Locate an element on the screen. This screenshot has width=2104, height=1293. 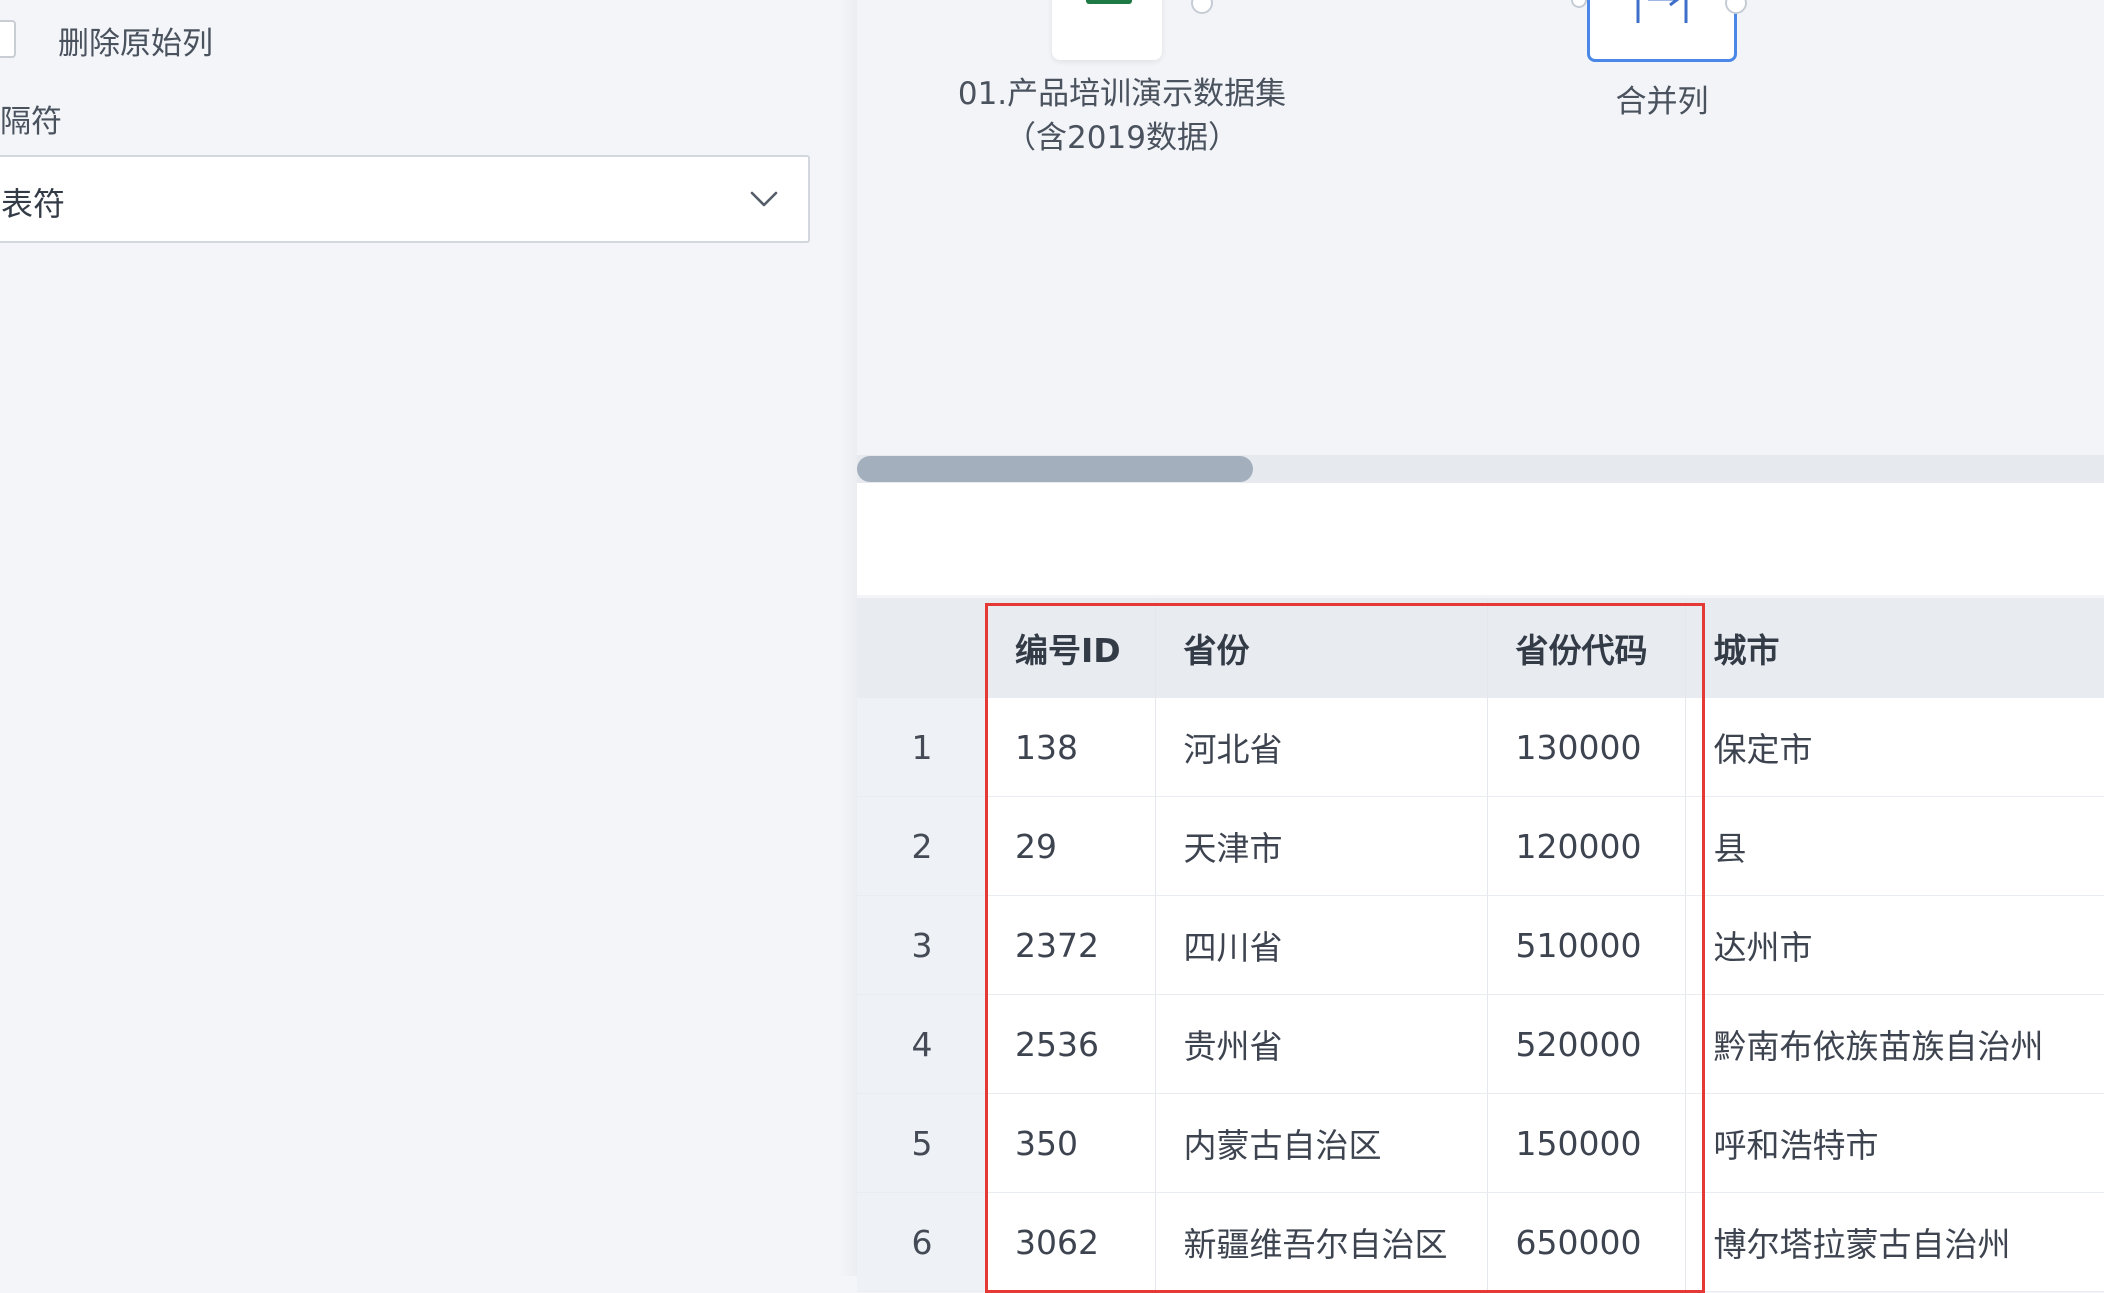
row-number: 1 is located at coordinates (922, 747).